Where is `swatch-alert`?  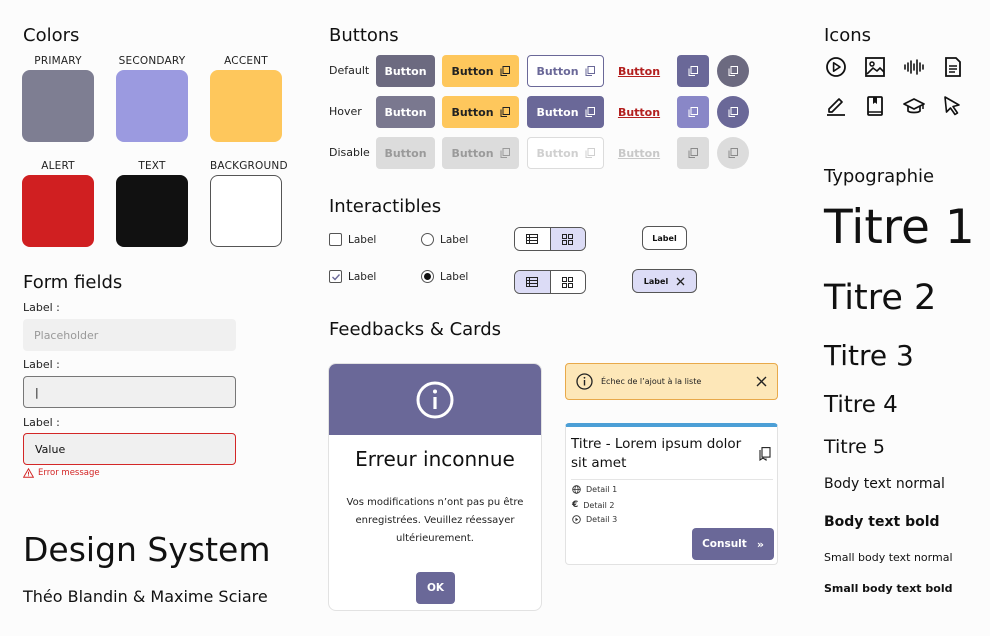
swatch-alert is located at coordinates (58, 211).